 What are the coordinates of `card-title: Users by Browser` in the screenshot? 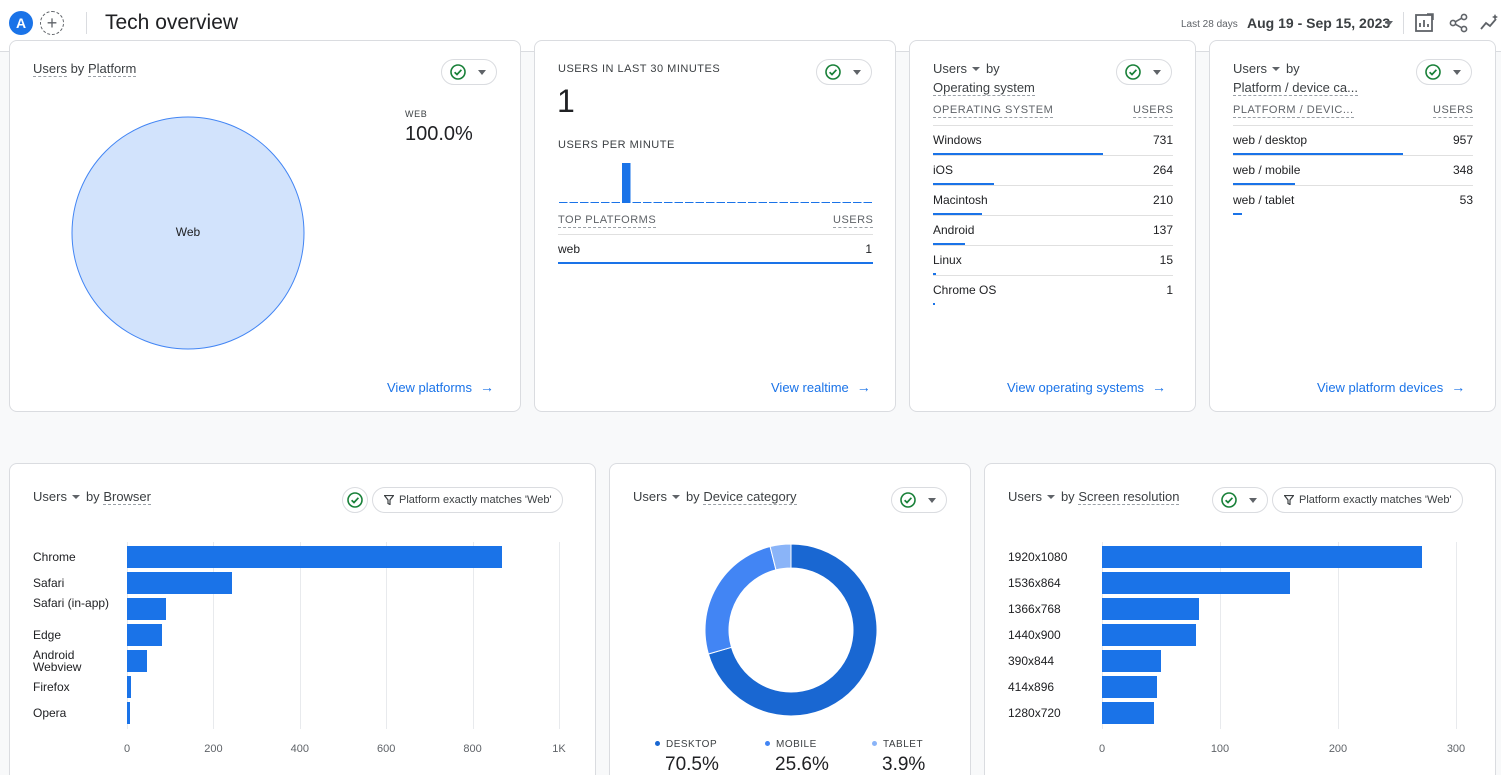 It's located at (92, 496).